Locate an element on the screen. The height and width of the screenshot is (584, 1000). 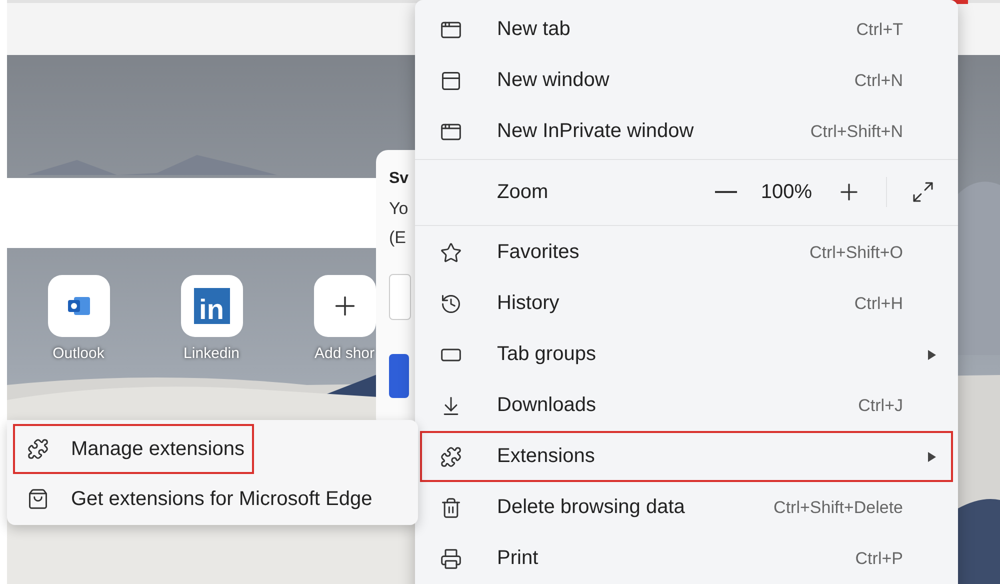
menu-item: Extensions is located at coordinates (686, 456).